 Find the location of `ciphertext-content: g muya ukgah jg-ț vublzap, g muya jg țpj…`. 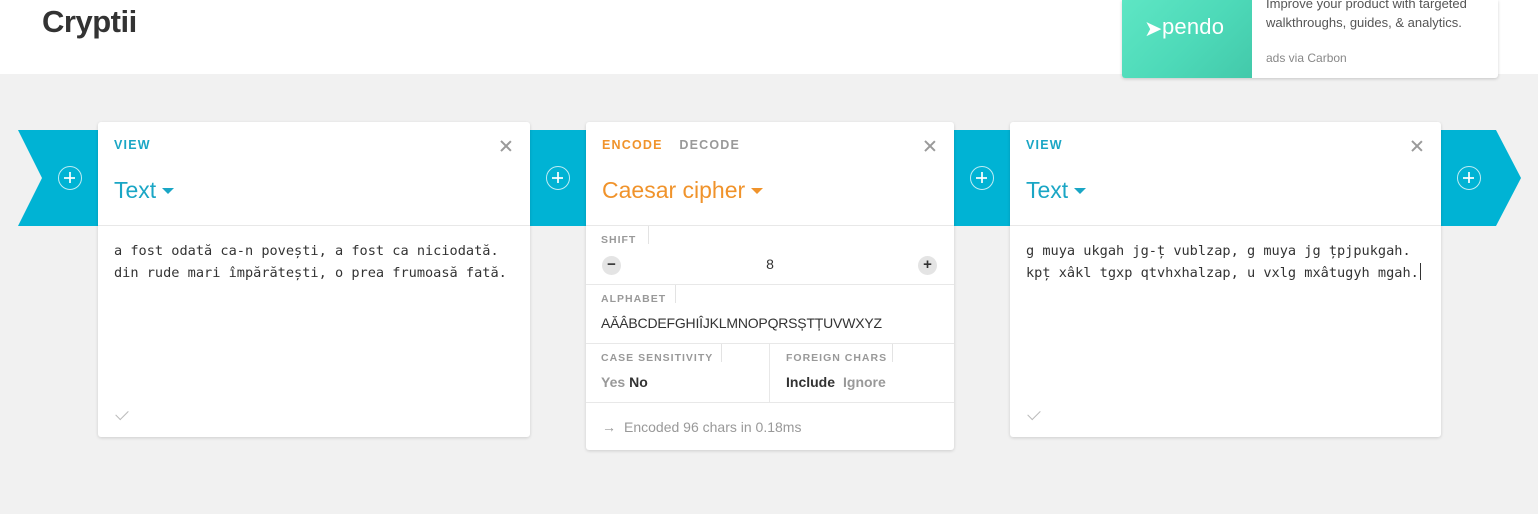

ciphertext-content: g muya ukgah jg-ț vublzap, g muya jg țpj… is located at coordinates (1222, 262).